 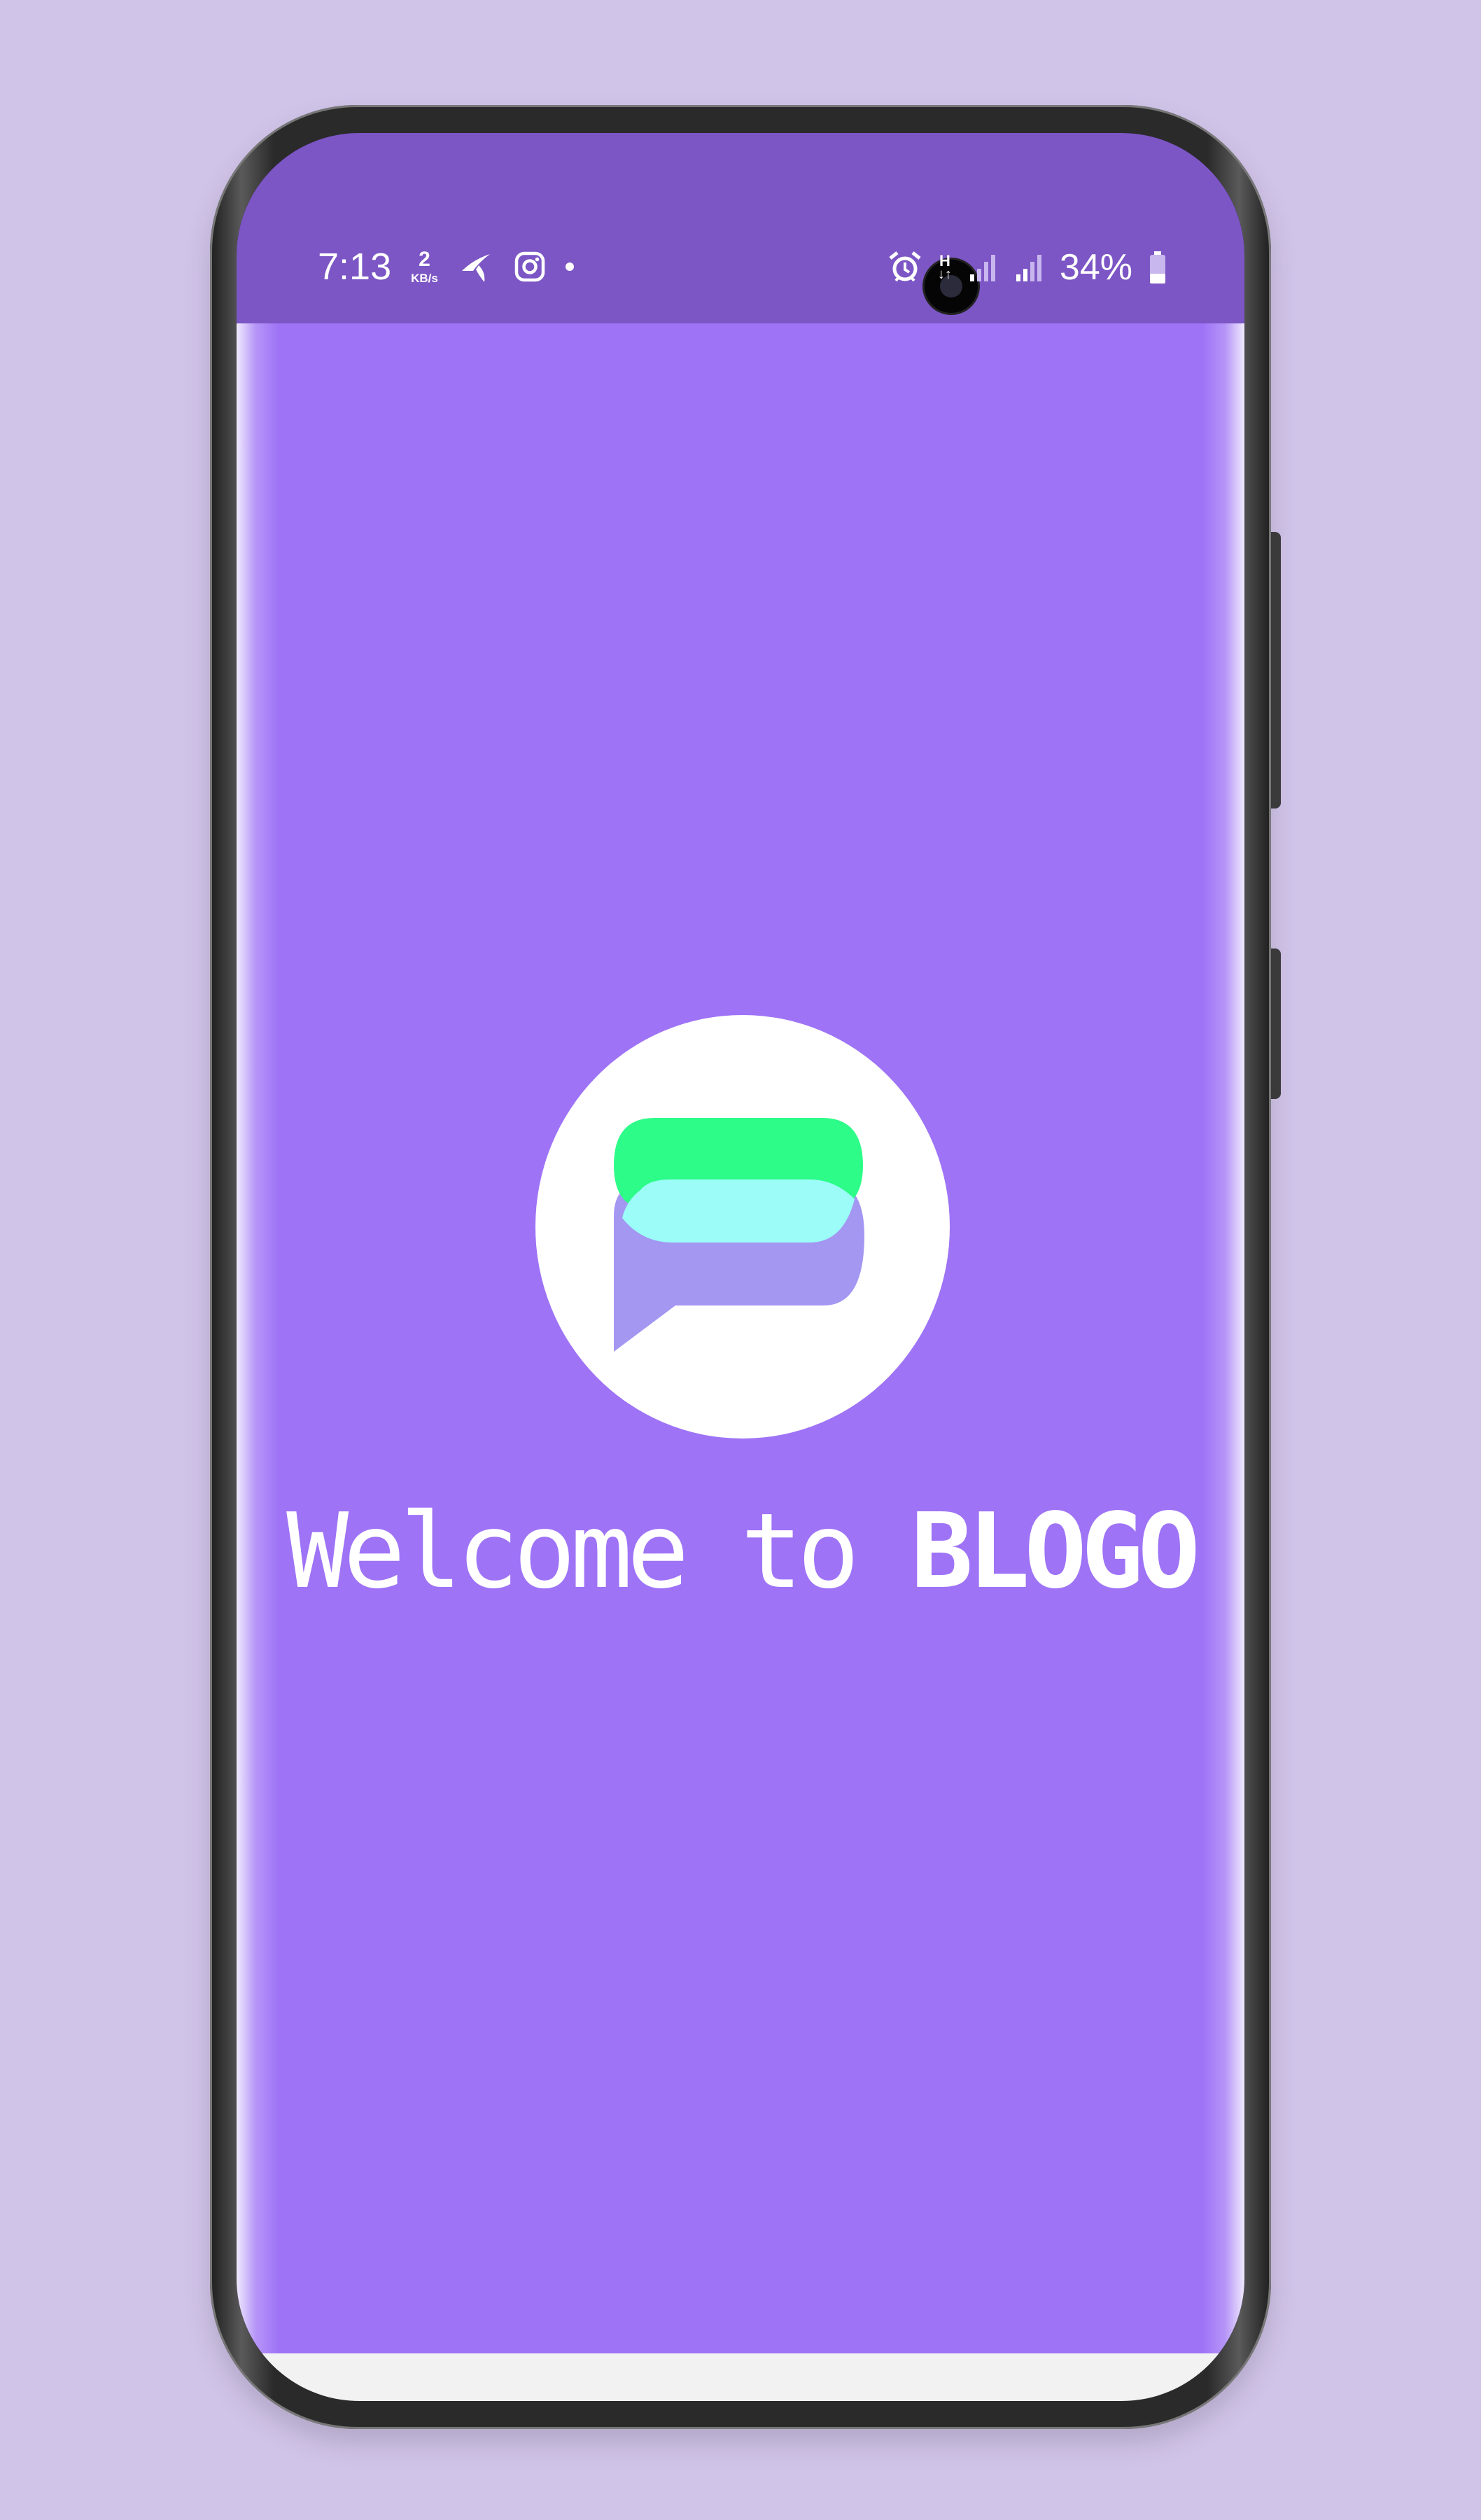 I want to click on brand-name: BLOGO, so click(x=1055, y=1551).